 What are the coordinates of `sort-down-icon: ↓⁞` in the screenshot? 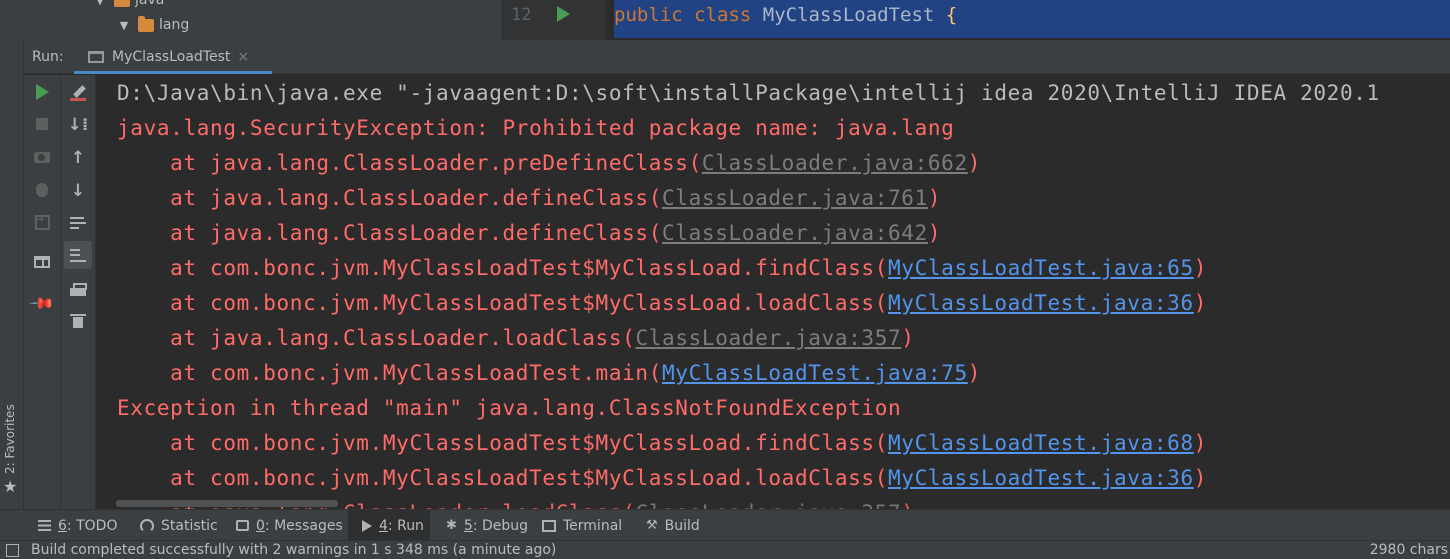 It's located at (78, 124).